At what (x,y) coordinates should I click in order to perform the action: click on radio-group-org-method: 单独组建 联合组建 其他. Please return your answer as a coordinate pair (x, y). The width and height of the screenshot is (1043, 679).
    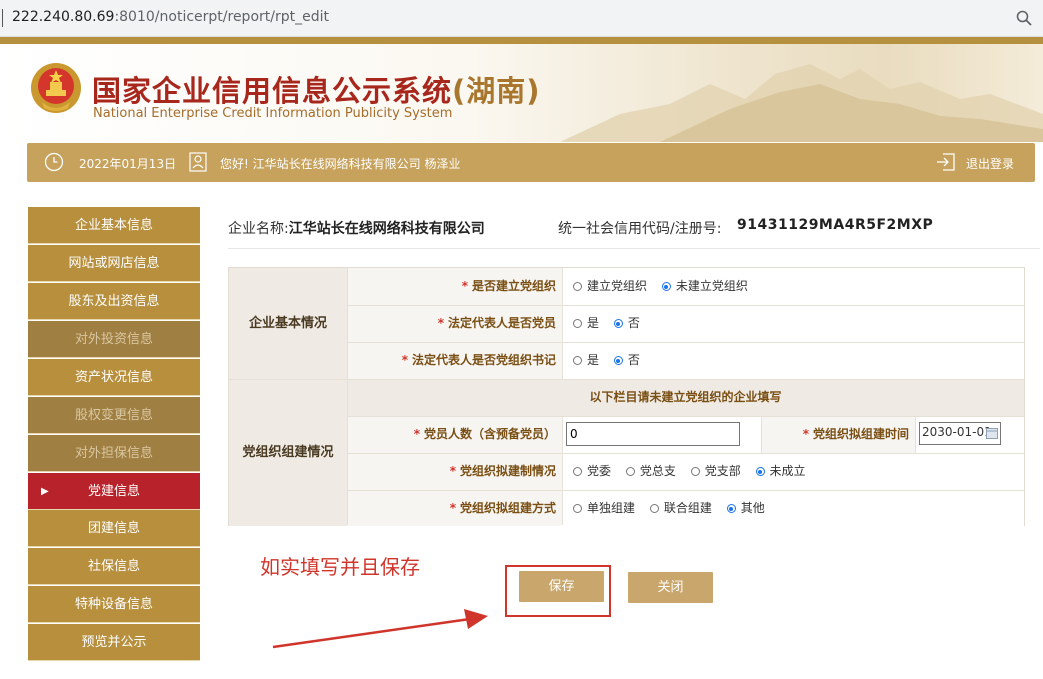
    Looking at the image, I should click on (793, 508).